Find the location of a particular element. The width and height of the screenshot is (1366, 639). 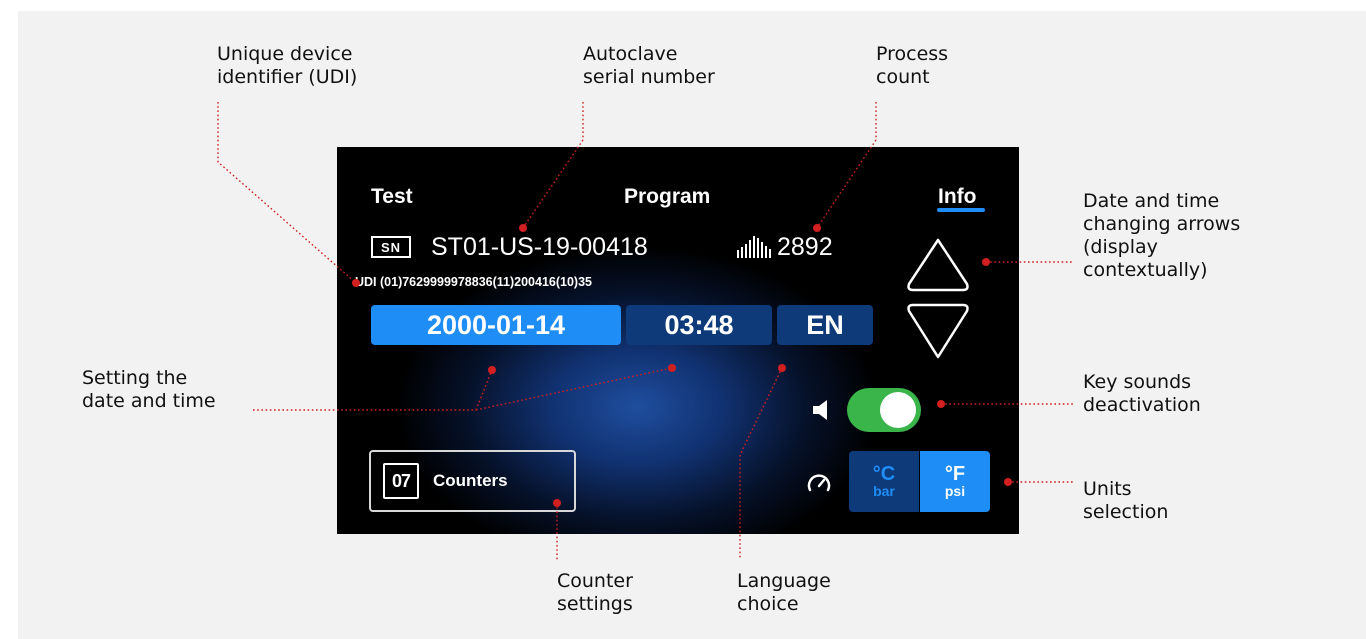

callout-units-selection: Units selection is located at coordinates (1126, 500).